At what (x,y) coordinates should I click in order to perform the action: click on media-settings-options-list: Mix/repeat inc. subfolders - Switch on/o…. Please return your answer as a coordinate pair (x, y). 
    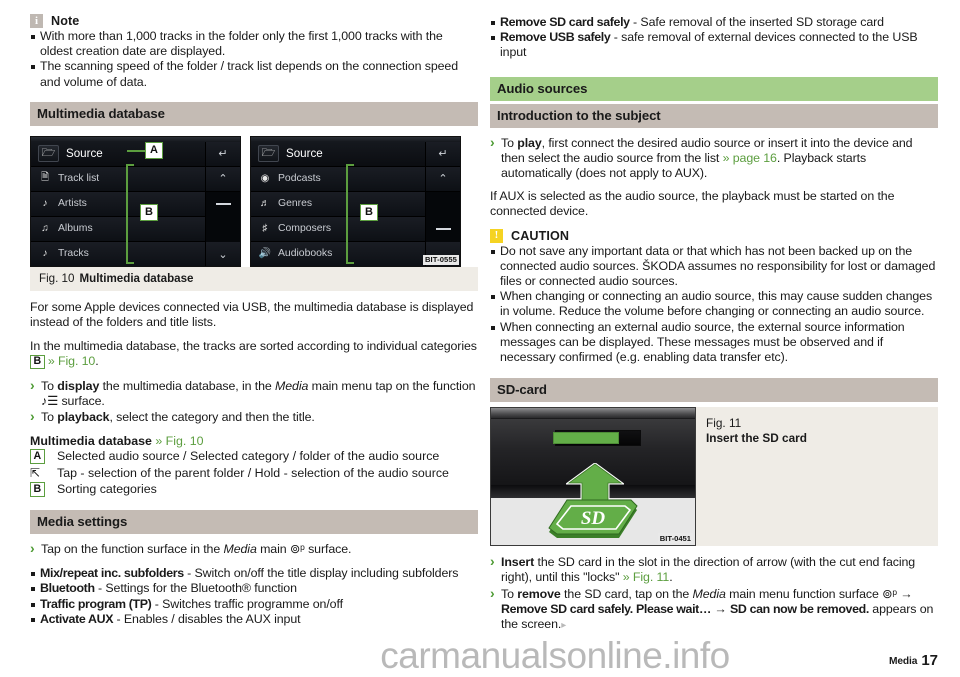
    Looking at the image, I should click on (254, 596).